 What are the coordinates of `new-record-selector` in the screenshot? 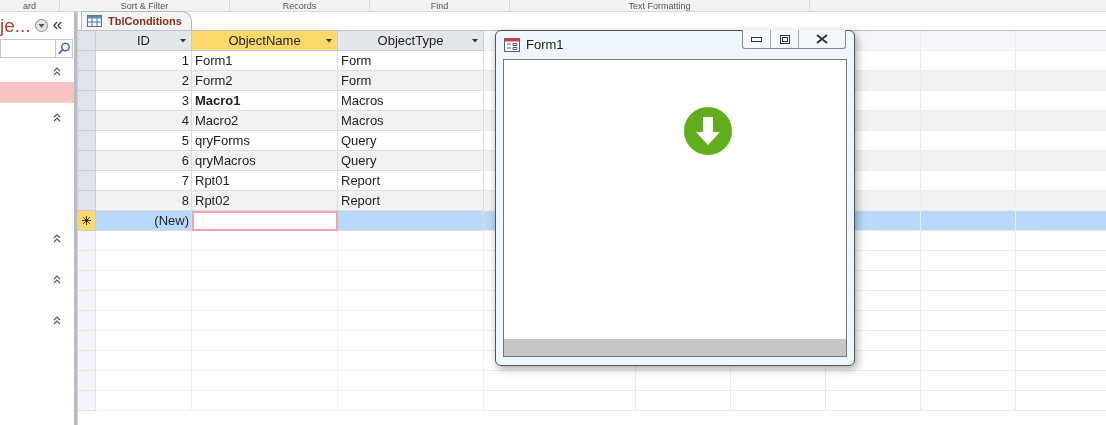 It's located at (87, 221).